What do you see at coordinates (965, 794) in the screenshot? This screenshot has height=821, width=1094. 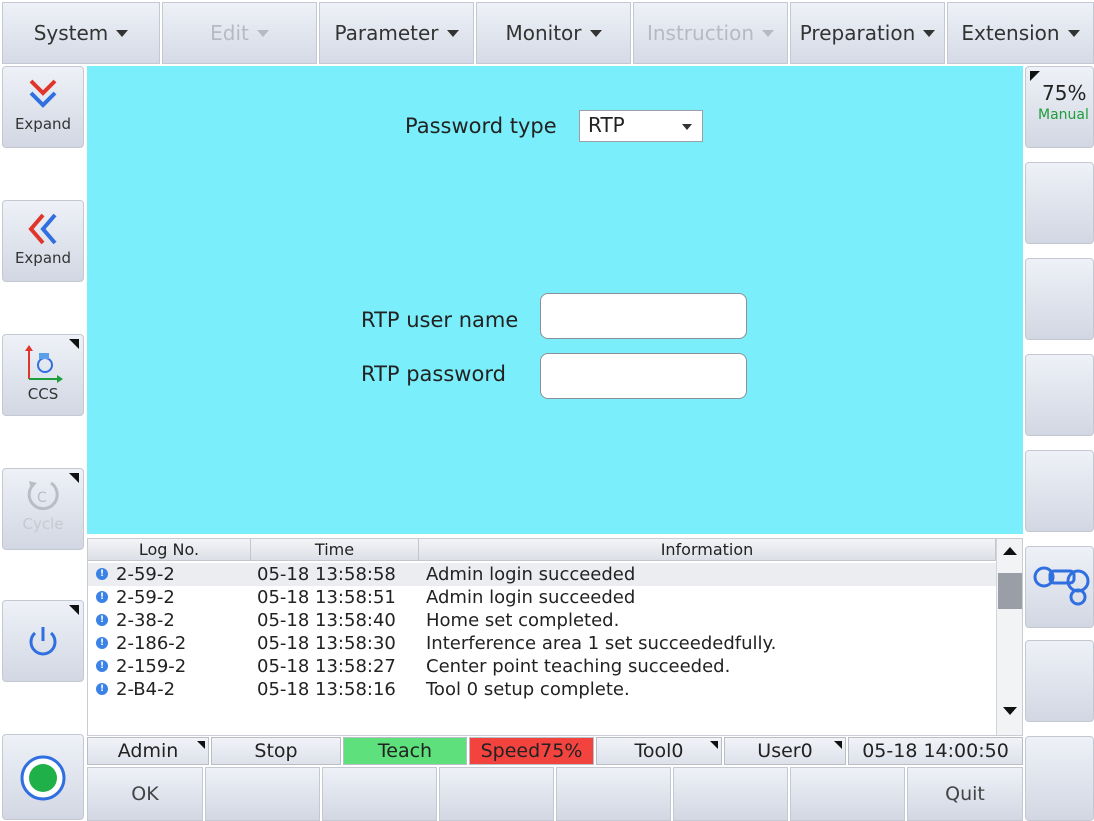 I see `quit-button: Quit` at bounding box center [965, 794].